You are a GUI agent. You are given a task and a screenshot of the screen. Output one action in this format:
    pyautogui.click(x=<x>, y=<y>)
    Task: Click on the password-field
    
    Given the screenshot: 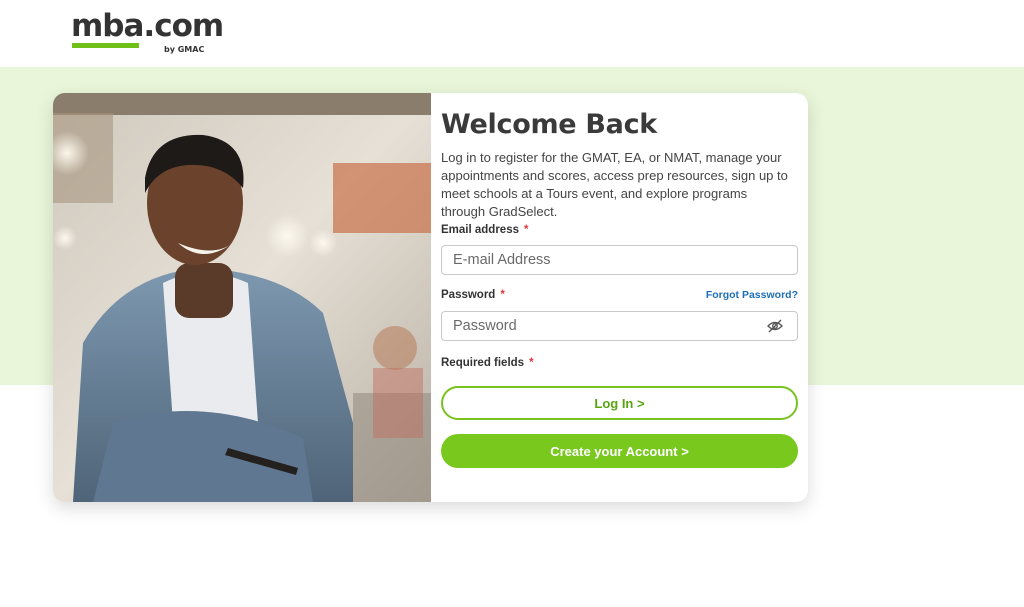 What is the action you would take?
    pyautogui.click(x=619, y=326)
    